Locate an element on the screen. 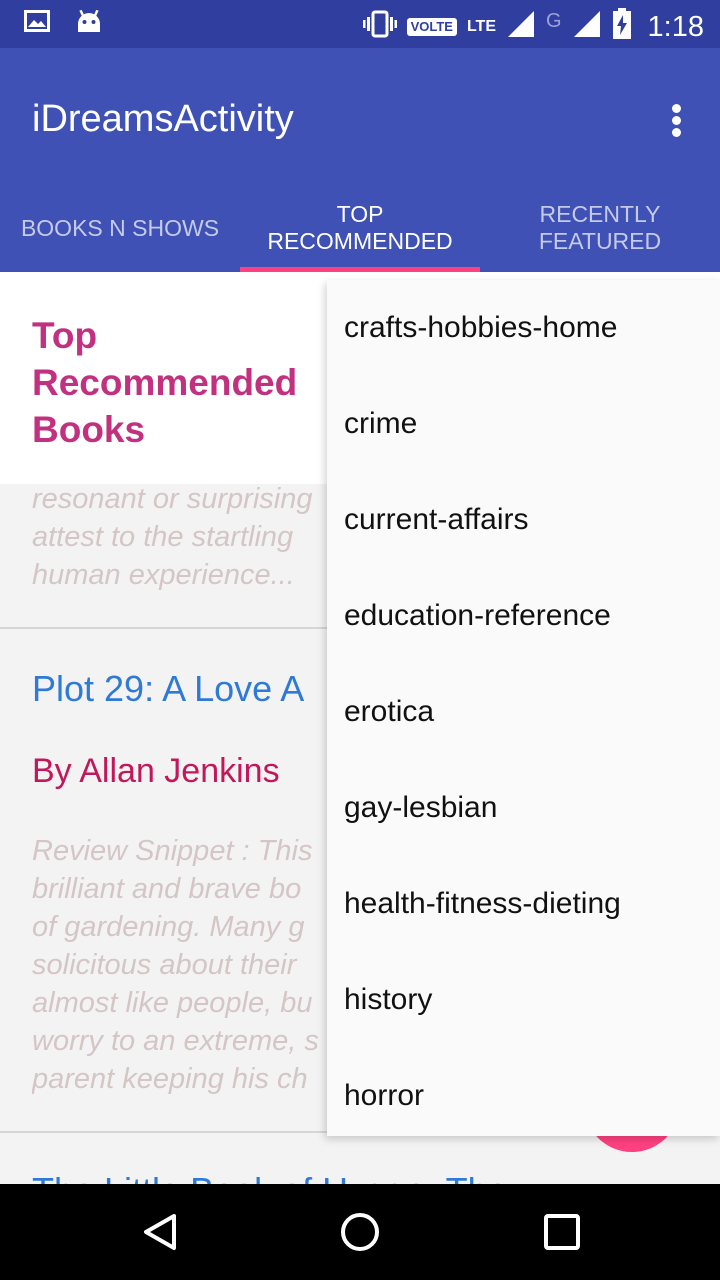 The width and height of the screenshot is (720, 1280). tab-label: TOP RECOMMENDED is located at coordinates (360, 227).